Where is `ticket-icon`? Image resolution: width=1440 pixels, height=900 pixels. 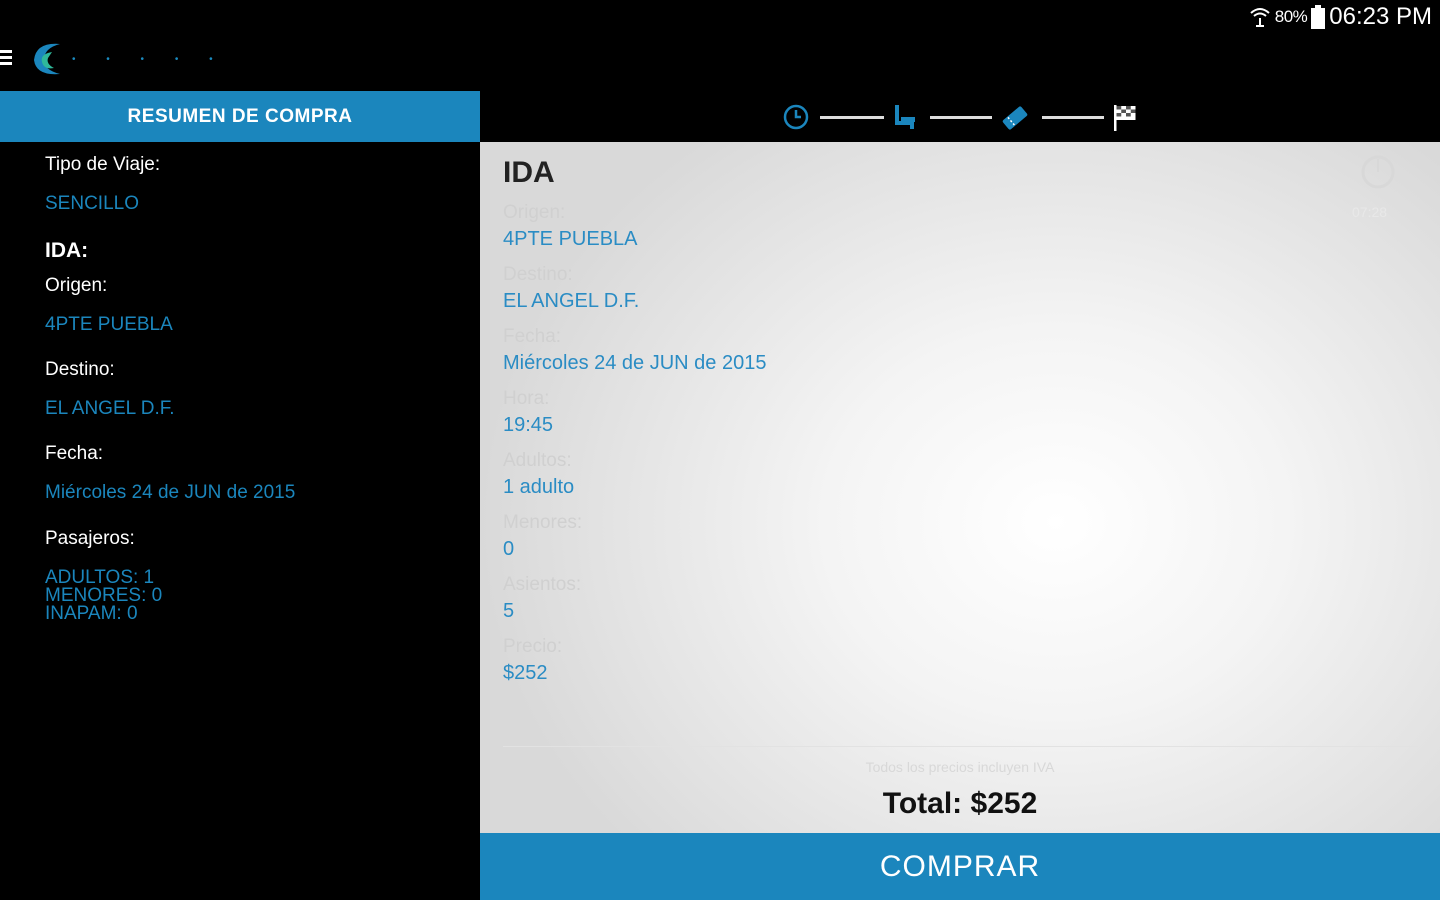
ticket-icon is located at coordinates (1015, 118).